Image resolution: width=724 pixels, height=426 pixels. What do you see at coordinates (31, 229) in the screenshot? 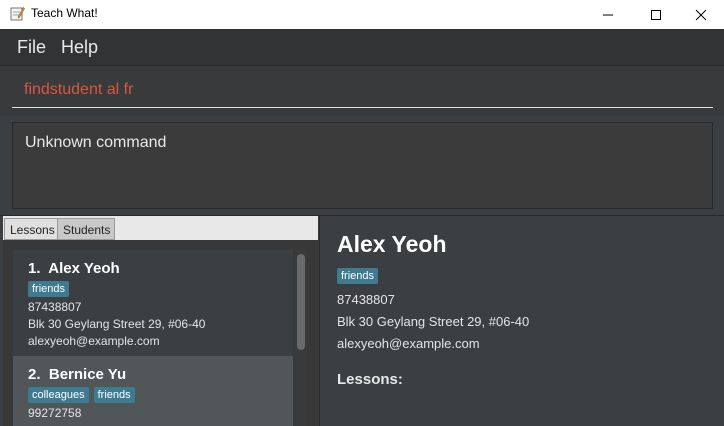
I see `tab-lessons: Lessons` at bounding box center [31, 229].